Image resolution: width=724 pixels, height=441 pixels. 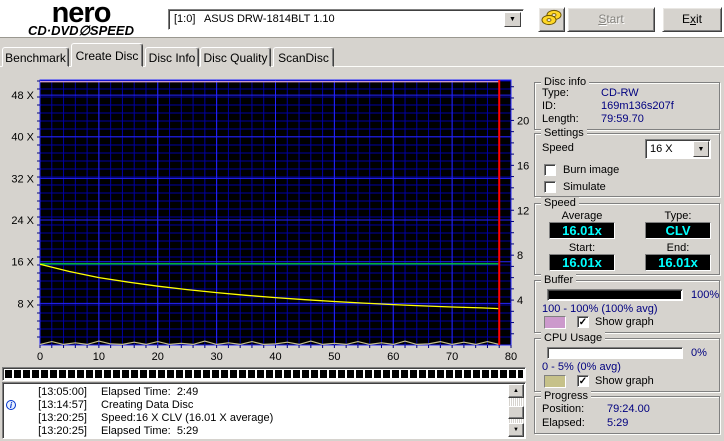 What do you see at coordinates (11, 404) in the screenshot?
I see `info-icon: i` at bounding box center [11, 404].